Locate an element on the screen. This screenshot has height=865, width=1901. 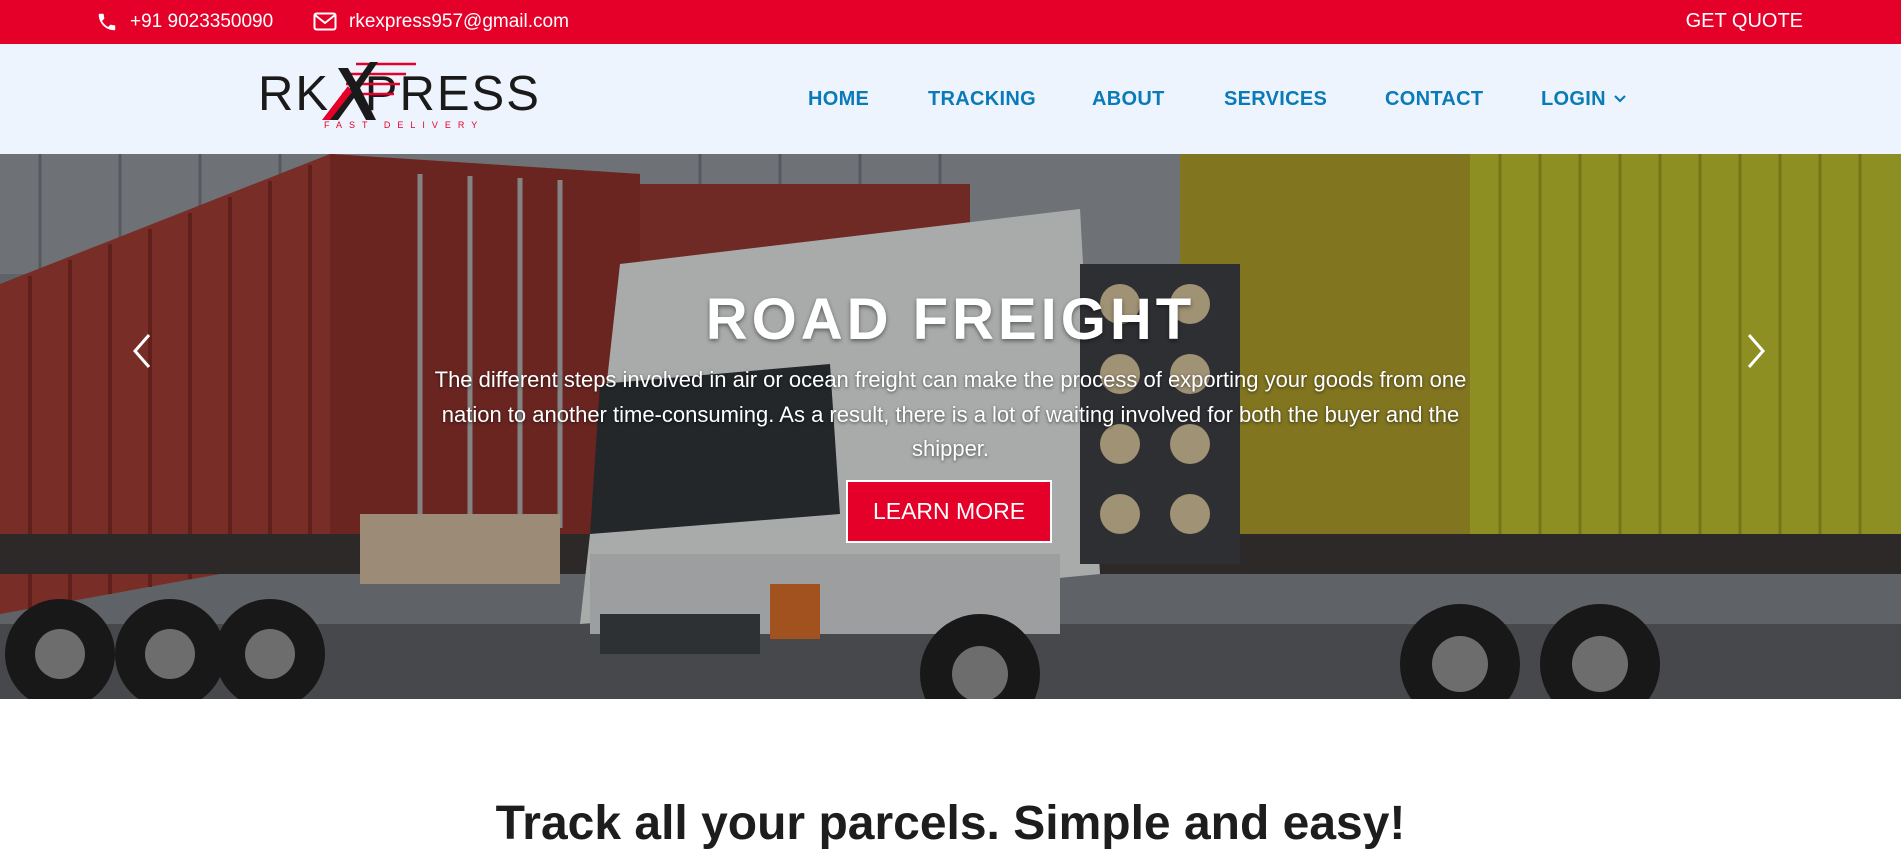
phone-icon is located at coordinates (107, 22).